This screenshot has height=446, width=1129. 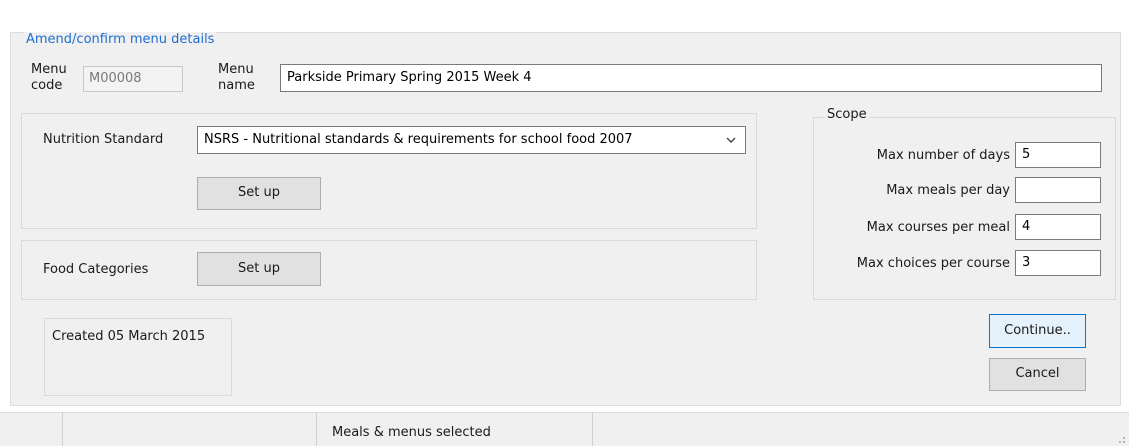 What do you see at coordinates (933, 263) in the screenshot?
I see `max-choices-label: Max choices per course` at bounding box center [933, 263].